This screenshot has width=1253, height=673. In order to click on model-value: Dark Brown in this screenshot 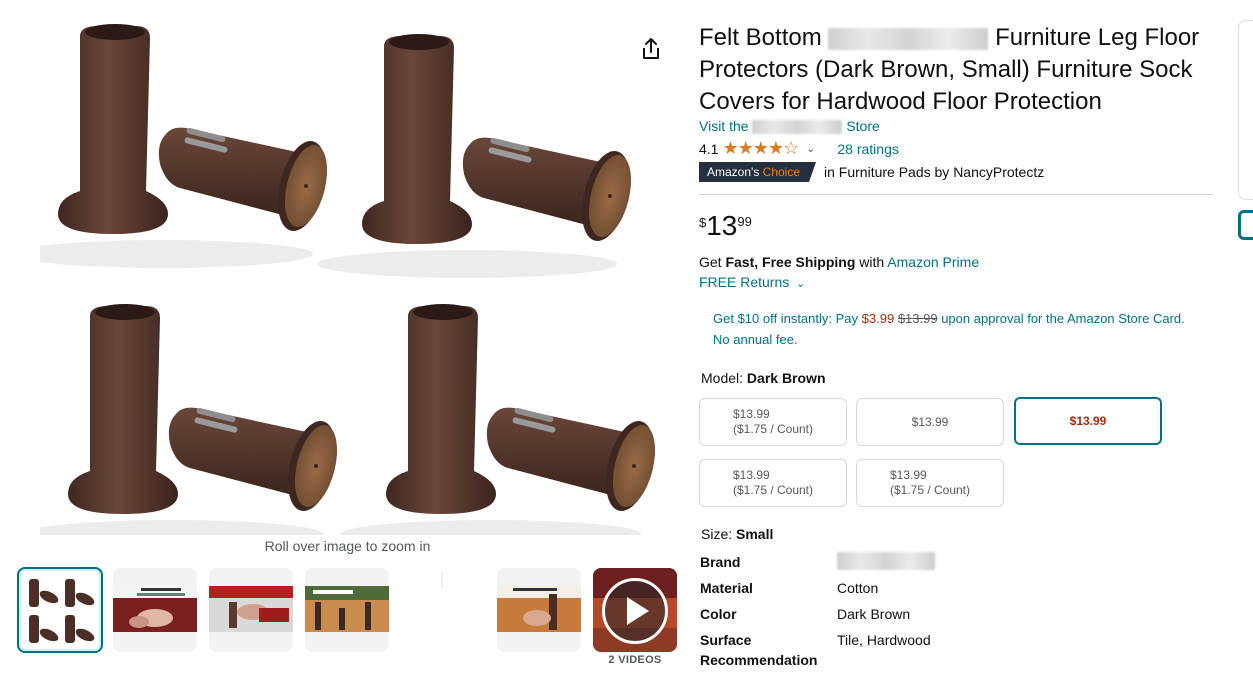, I will do `click(786, 378)`.